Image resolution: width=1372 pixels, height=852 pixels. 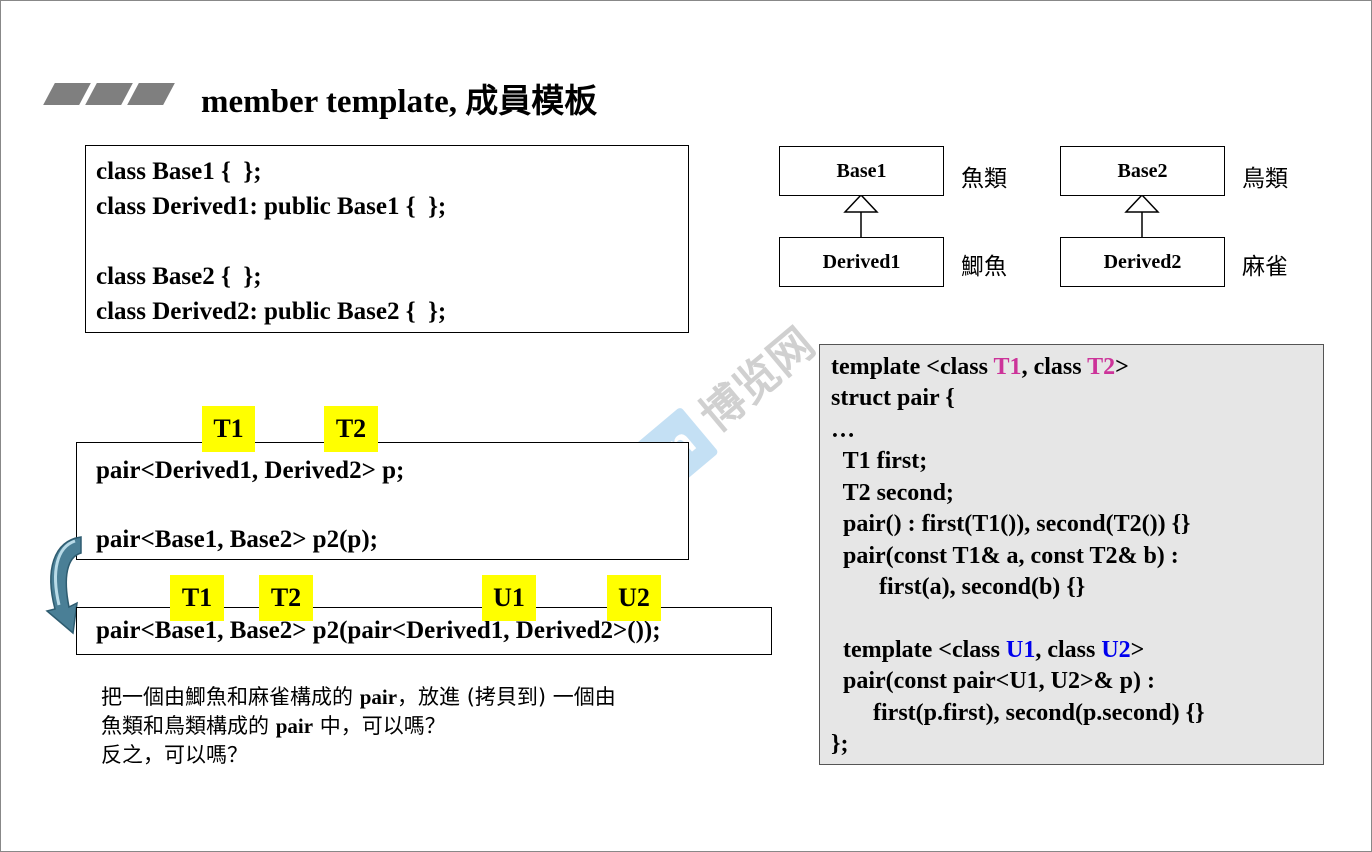 What do you see at coordinates (984, 267) in the screenshot?
I see `label-crucian: 鯽魚` at bounding box center [984, 267].